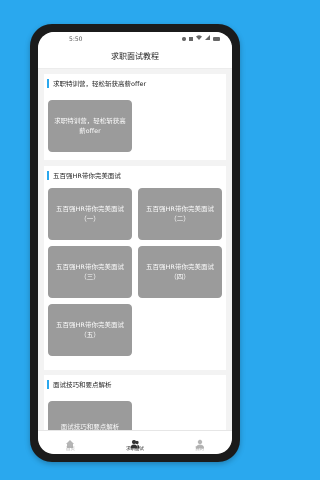  What do you see at coordinates (135, 117) in the screenshot?
I see `section-training-camp: 求职特训营，轻松斩获高薪offer 求职特训营，轻松斩获高薪offer` at bounding box center [135, 117].